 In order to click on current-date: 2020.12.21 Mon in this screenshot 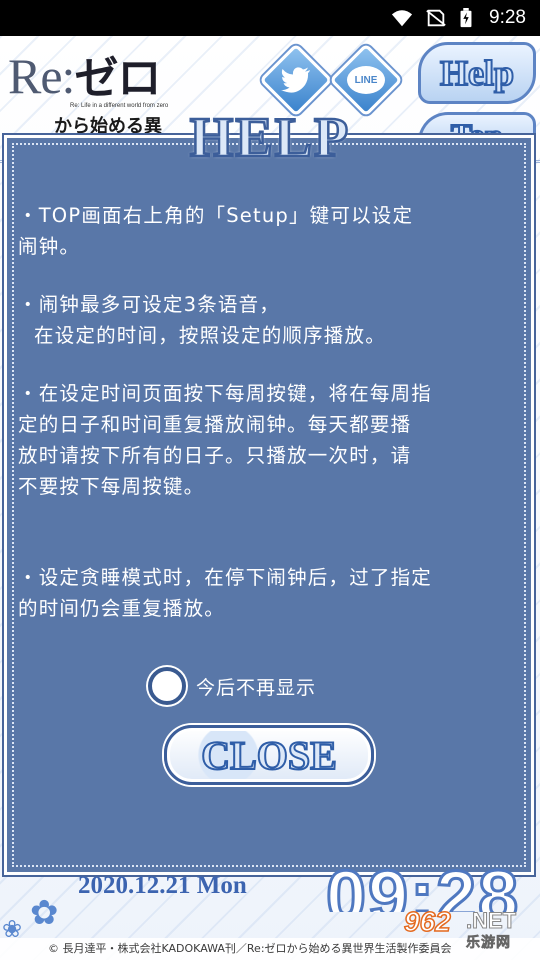, I will do `click(162, 885)`.